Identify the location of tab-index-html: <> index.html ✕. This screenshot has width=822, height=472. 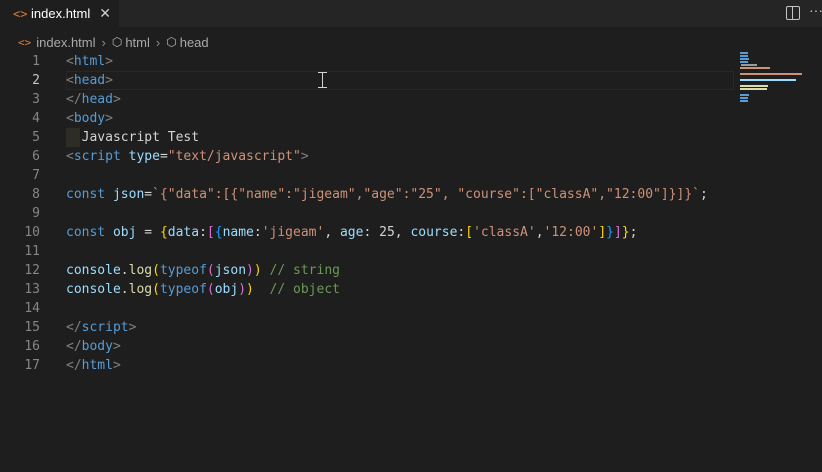
(59, 13).